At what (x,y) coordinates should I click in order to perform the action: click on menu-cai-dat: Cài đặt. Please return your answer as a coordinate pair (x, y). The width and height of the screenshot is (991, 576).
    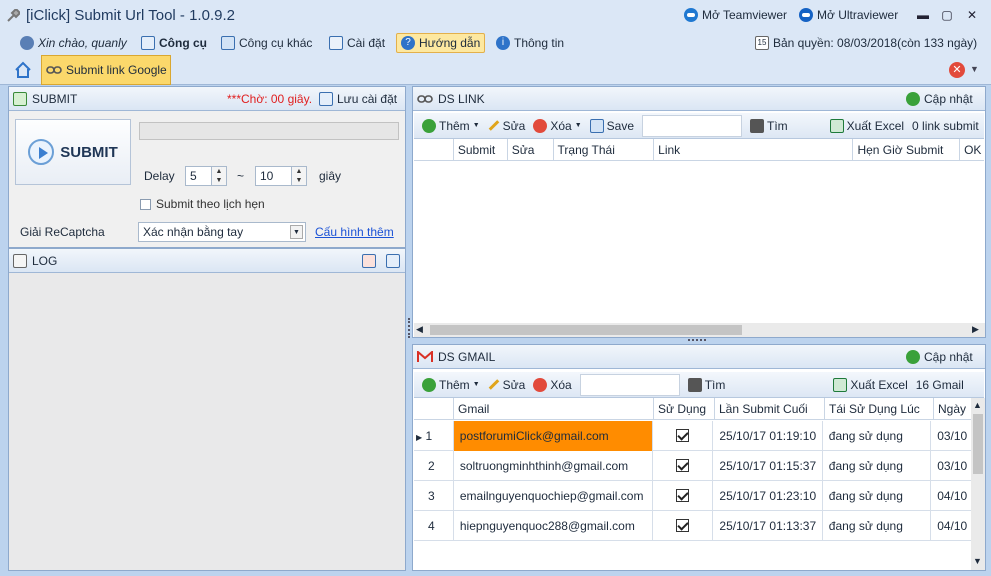
    Looking at the image, I should click on (357, 43).